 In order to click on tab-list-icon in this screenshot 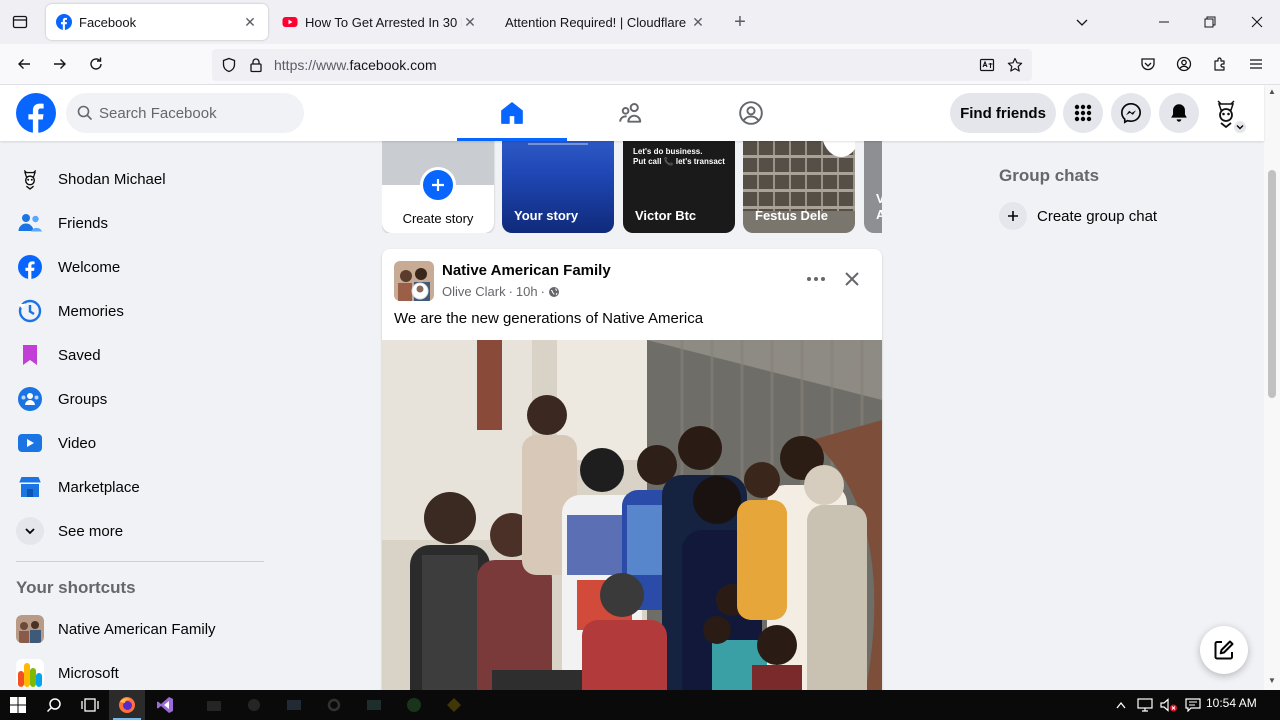, I will do `click(20, 22)`.